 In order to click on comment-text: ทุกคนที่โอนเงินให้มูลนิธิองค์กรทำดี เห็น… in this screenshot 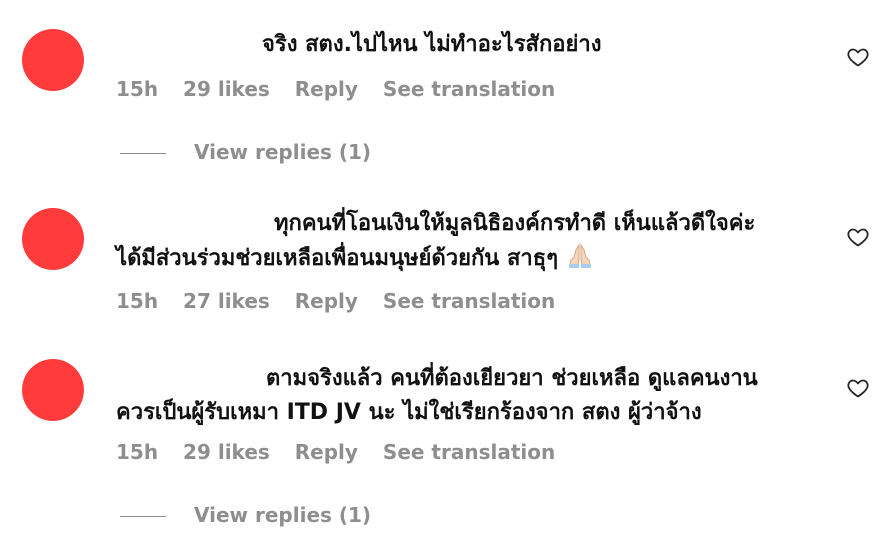, I will do `click(461, 241)`.